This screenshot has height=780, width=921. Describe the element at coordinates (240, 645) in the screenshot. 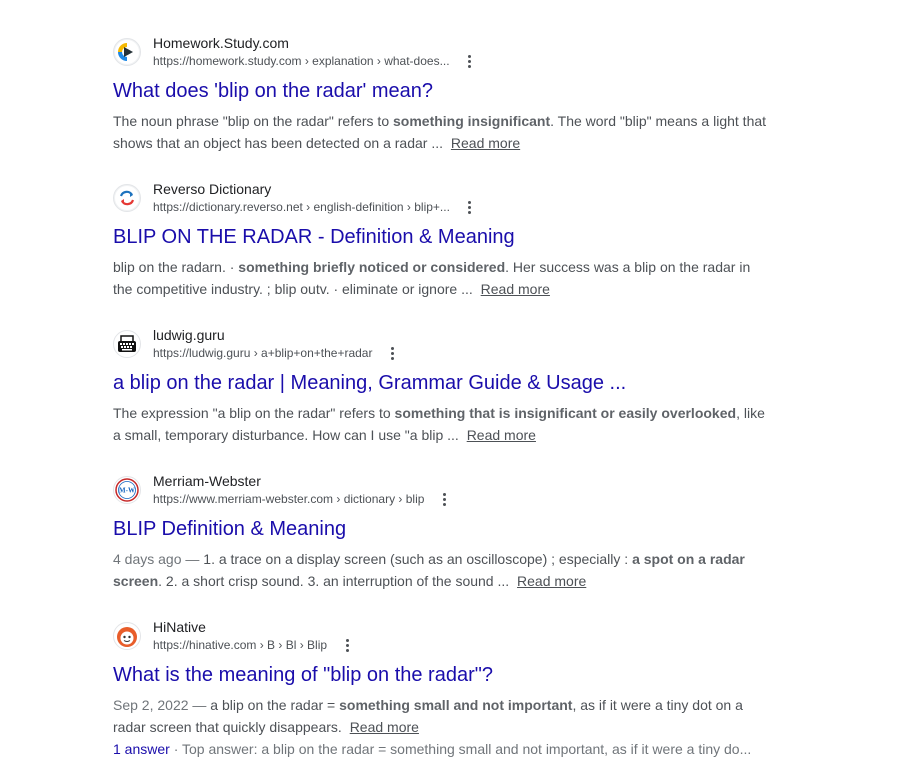

I see `site-url: https://hinative.com › B › Bl › Blip` at that location.